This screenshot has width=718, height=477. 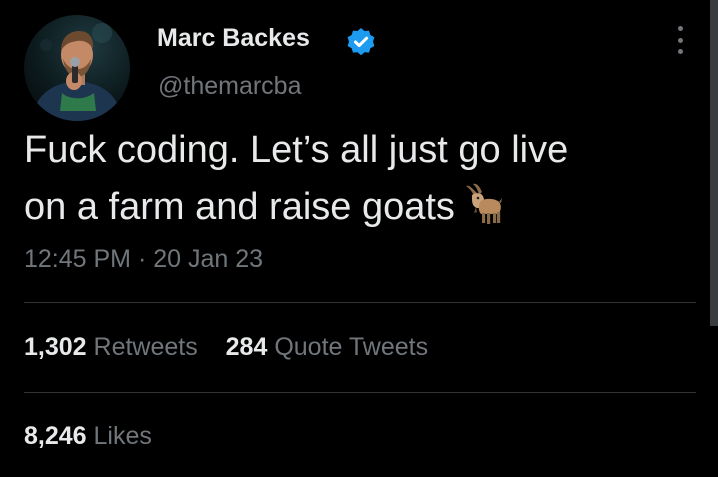 I want to click on tweet-timestamp: 12:45 PM · 20 Jan 23, so click(x=143, y=259).